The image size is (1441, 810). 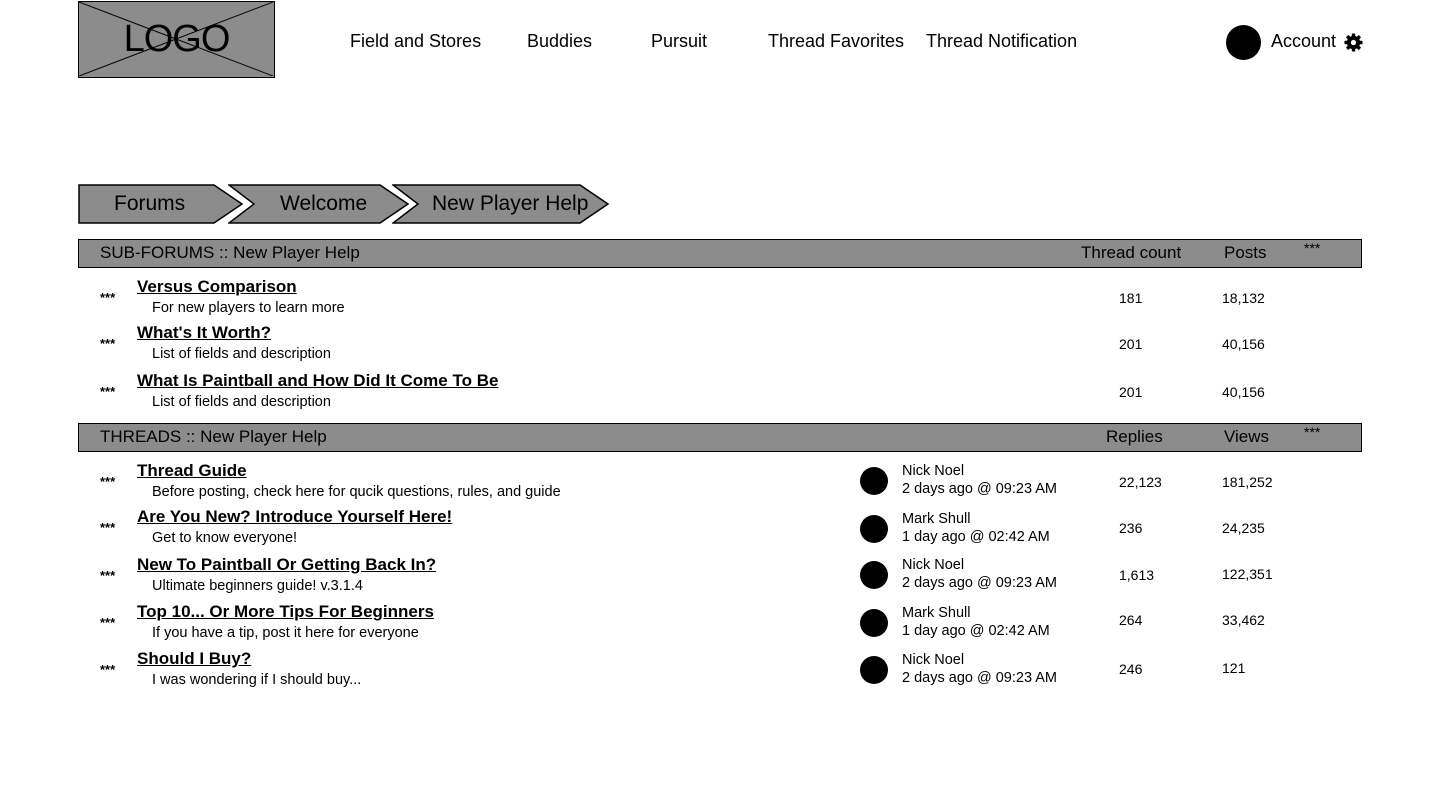 What do you see at coordinates (217, 287) in the screenshot?
I see `subforum-title-link: Versus Comparison` at bounding box center [217, 287].